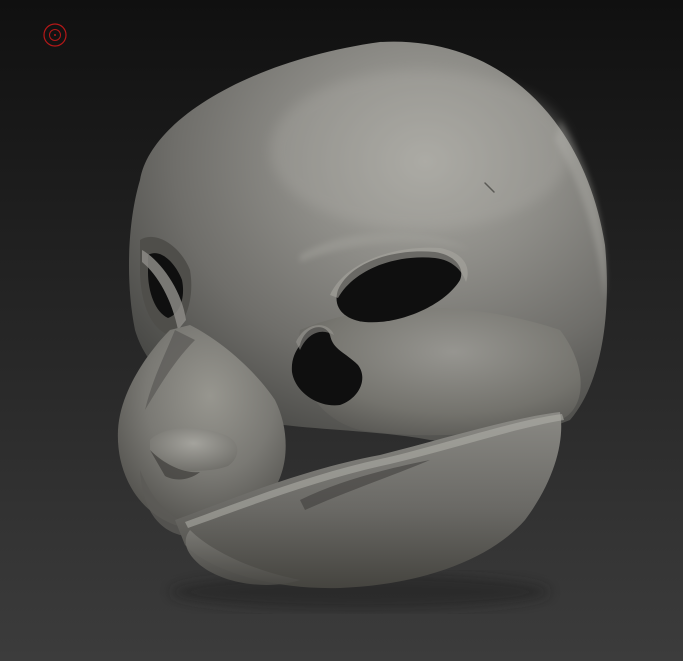  I want to click on forehead-highlight, so click(420, 150).